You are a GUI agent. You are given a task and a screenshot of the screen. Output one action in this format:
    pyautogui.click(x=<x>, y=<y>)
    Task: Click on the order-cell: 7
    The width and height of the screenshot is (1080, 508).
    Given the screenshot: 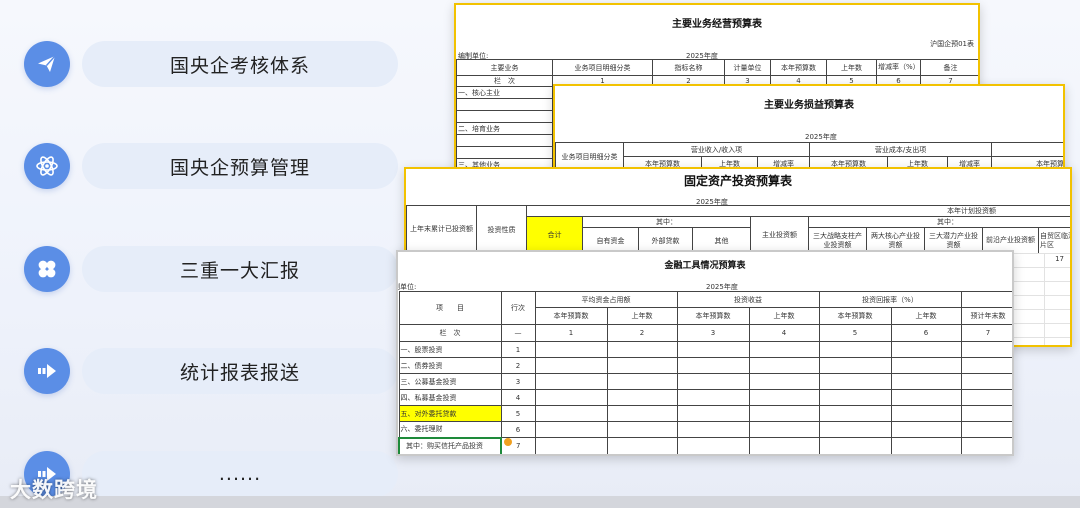 What is the action you would take?
    pyautogui.click(x=986, y=333)
    